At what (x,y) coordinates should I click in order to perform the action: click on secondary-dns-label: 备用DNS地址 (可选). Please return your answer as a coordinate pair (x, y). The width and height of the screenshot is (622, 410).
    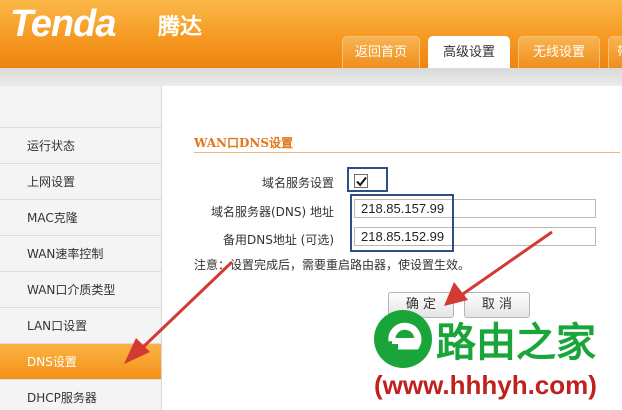
    Looking at the image, I should click on (278, 240).